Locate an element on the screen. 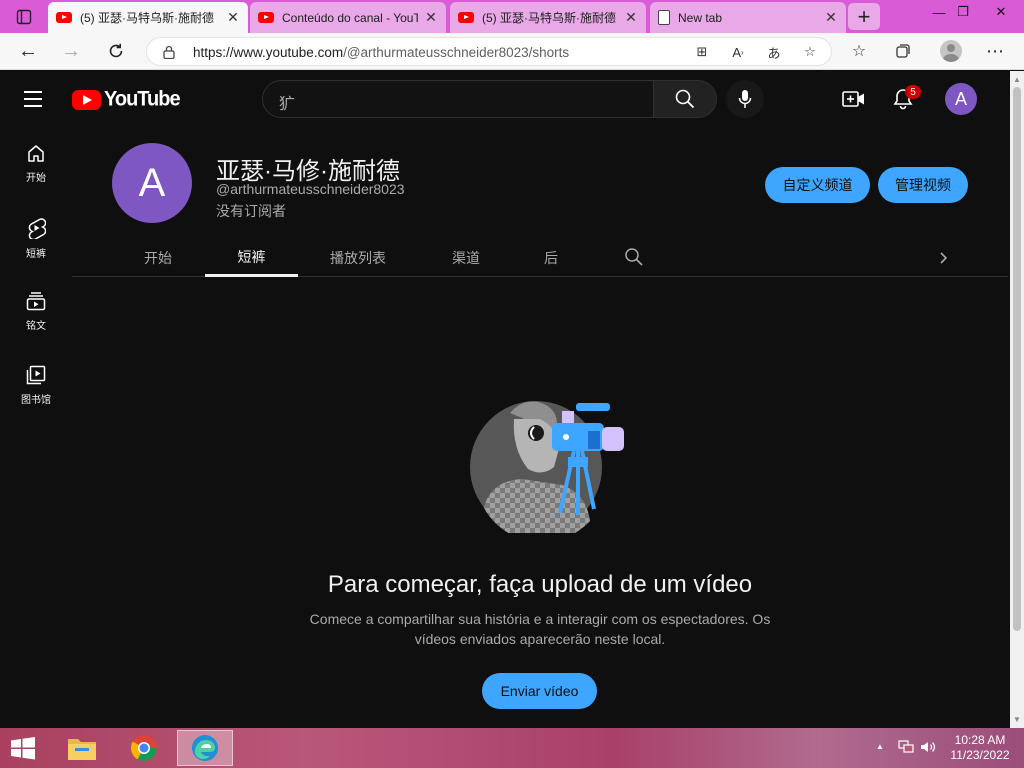 Image resolution: width=1024 pixels, height=768 pixels. edge-icon is located at coordinates (205, 748).